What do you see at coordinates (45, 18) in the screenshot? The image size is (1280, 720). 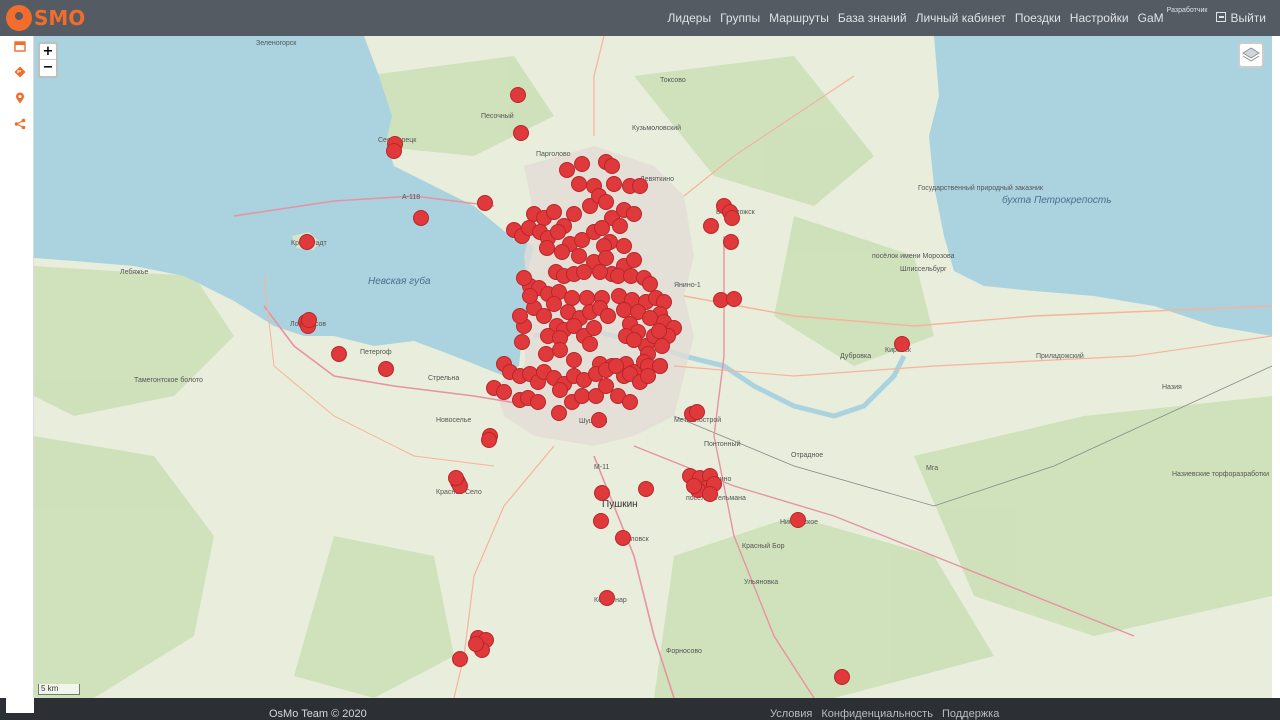 I see `logo: SMO` at bounding box center [45, 18].